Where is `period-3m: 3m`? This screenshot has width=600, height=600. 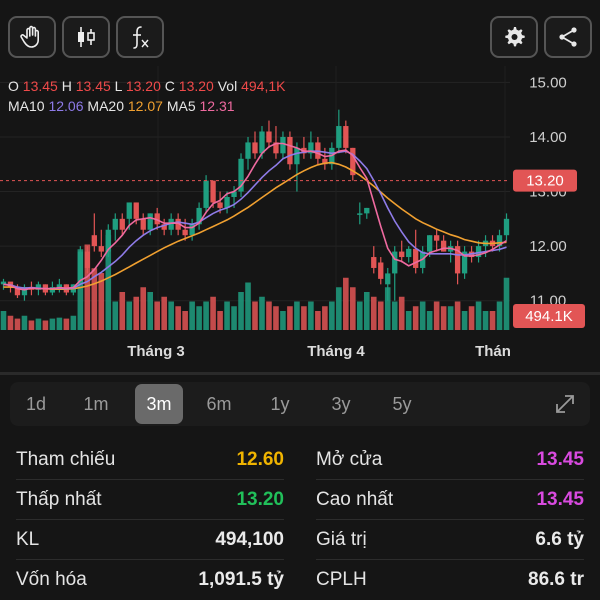
period-3m: 3m is located at coordinates (159, 404).